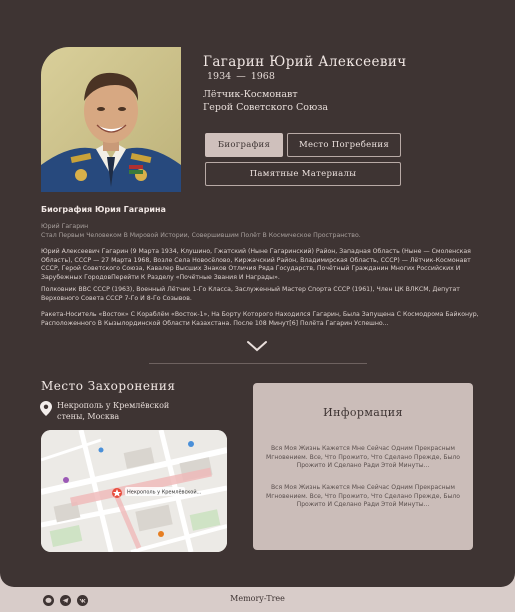  Describe the element at coordinates (303, 174) in the screenshot. I see `tab-memorial-materials: Памятные Материалы` at that location.